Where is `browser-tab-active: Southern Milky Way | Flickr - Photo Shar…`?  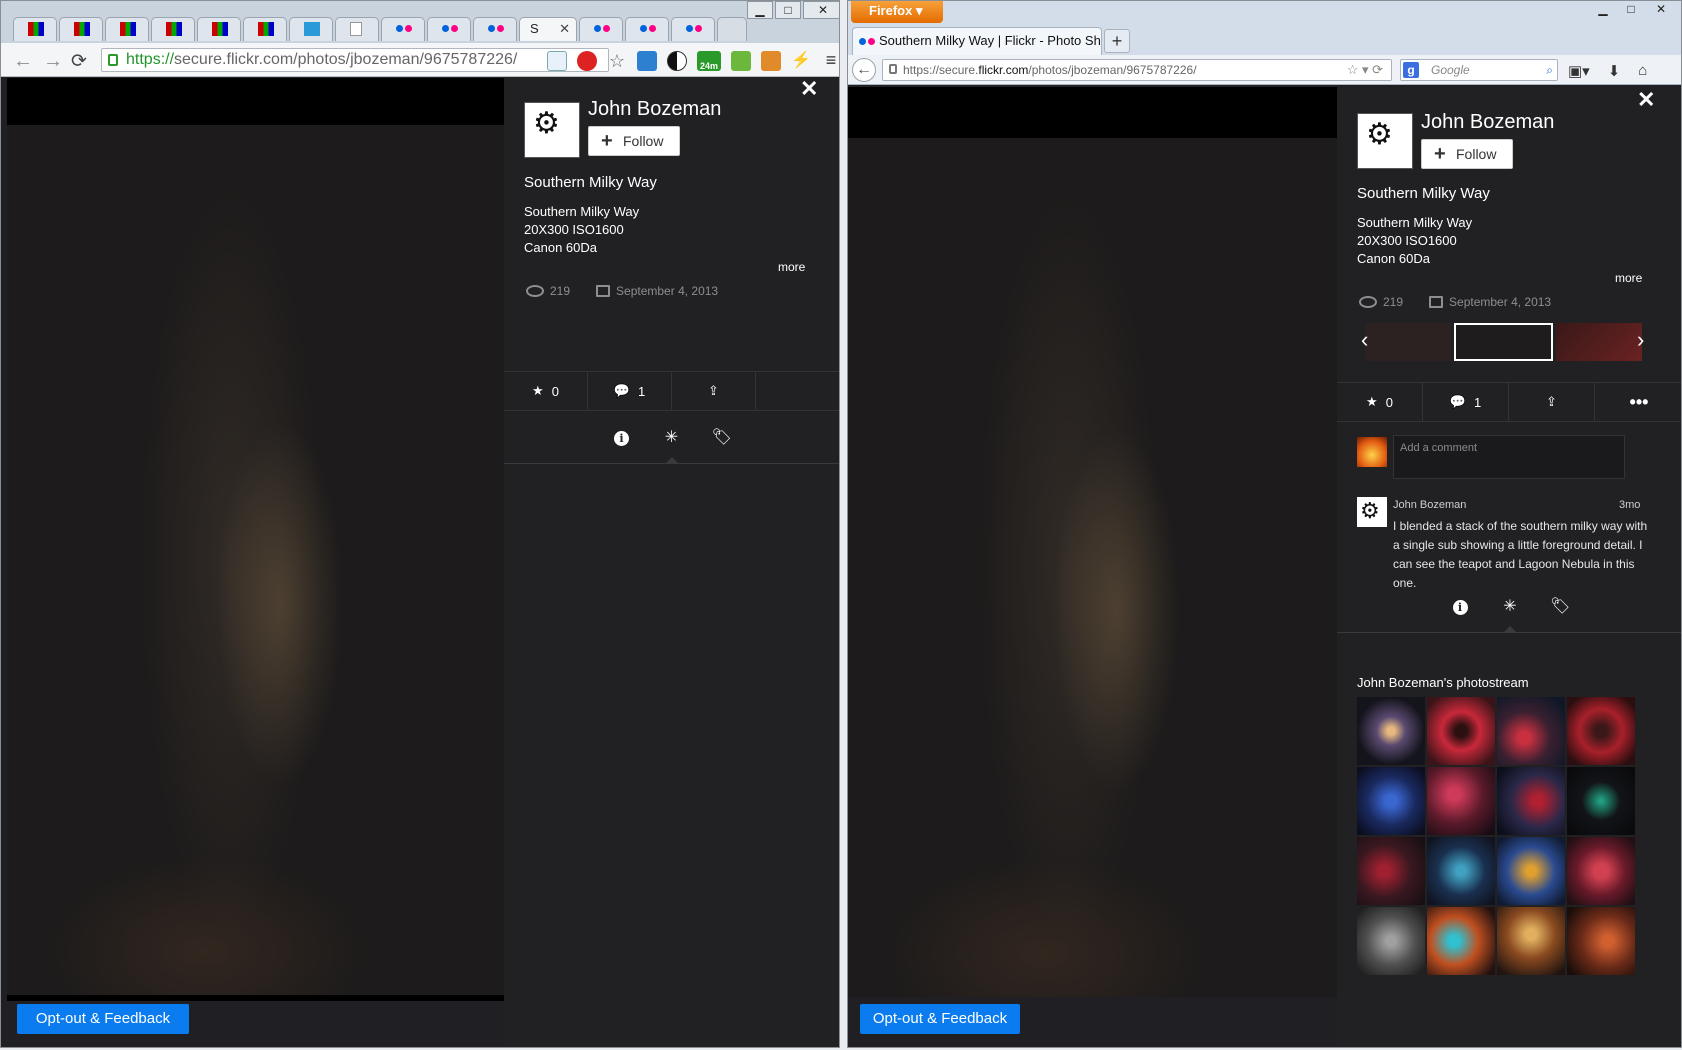
browser-tab-active: Southern Milky Way | Flickr - Photo Shar… is located at coordinates (977, 41).